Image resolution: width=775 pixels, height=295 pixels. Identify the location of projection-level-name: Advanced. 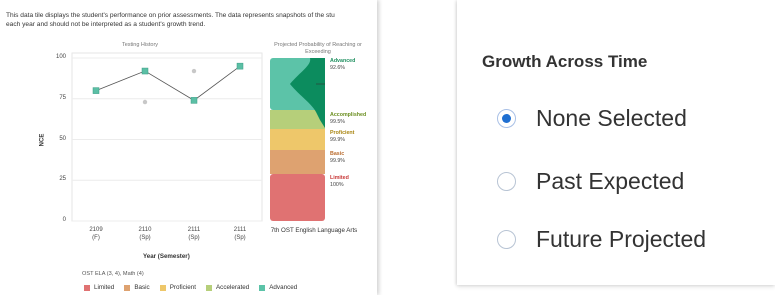
(343, 61).